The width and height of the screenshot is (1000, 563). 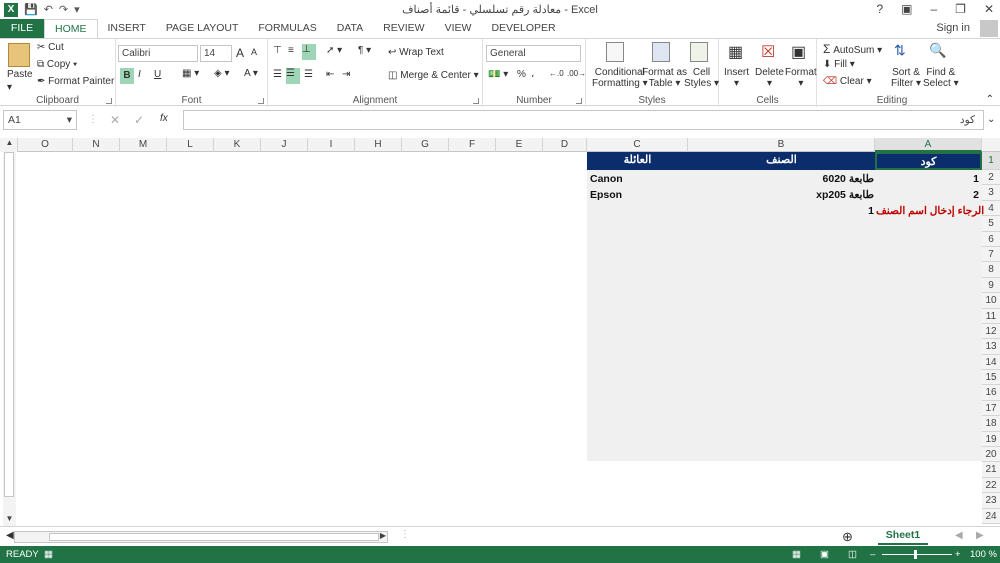 I want to click on column-header-k: K, so click(x=237, y=145).